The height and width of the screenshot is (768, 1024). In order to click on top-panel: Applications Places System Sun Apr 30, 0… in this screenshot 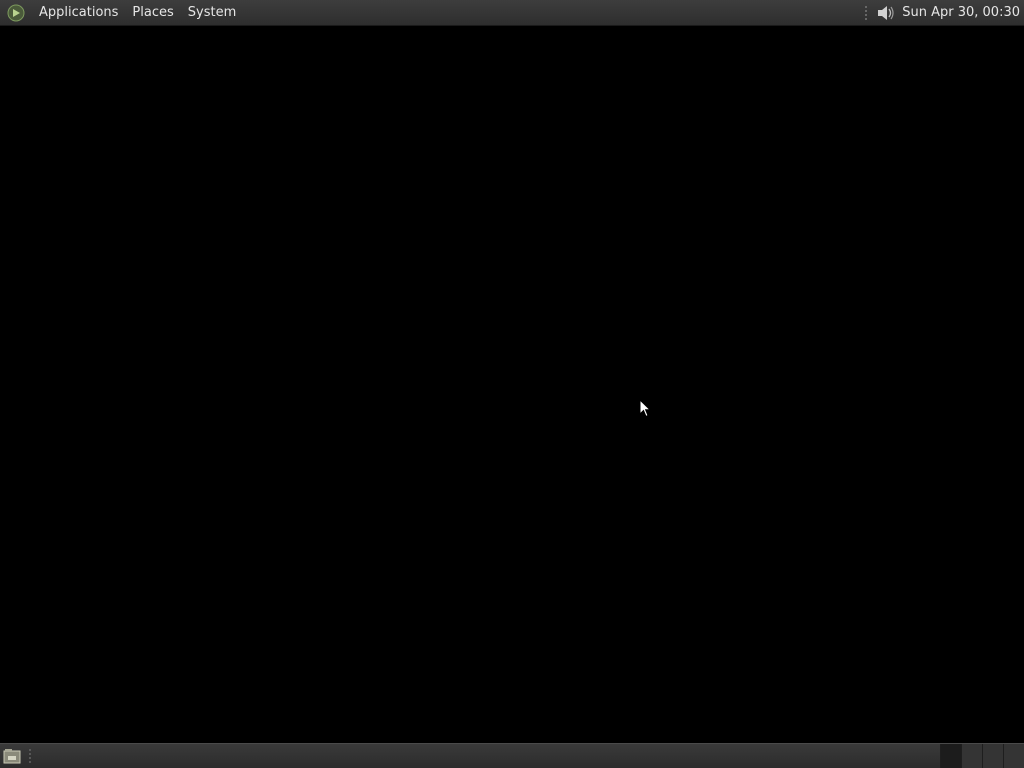, I will do `click(512, 13)`.